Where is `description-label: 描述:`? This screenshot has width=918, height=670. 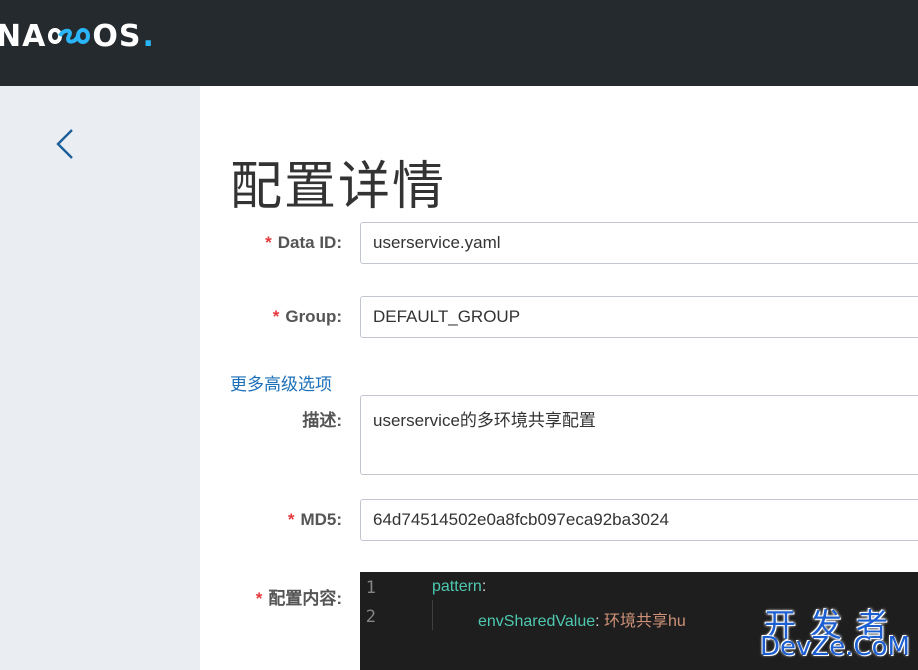
description-label: 描述: is located at coordinates (322, 418).